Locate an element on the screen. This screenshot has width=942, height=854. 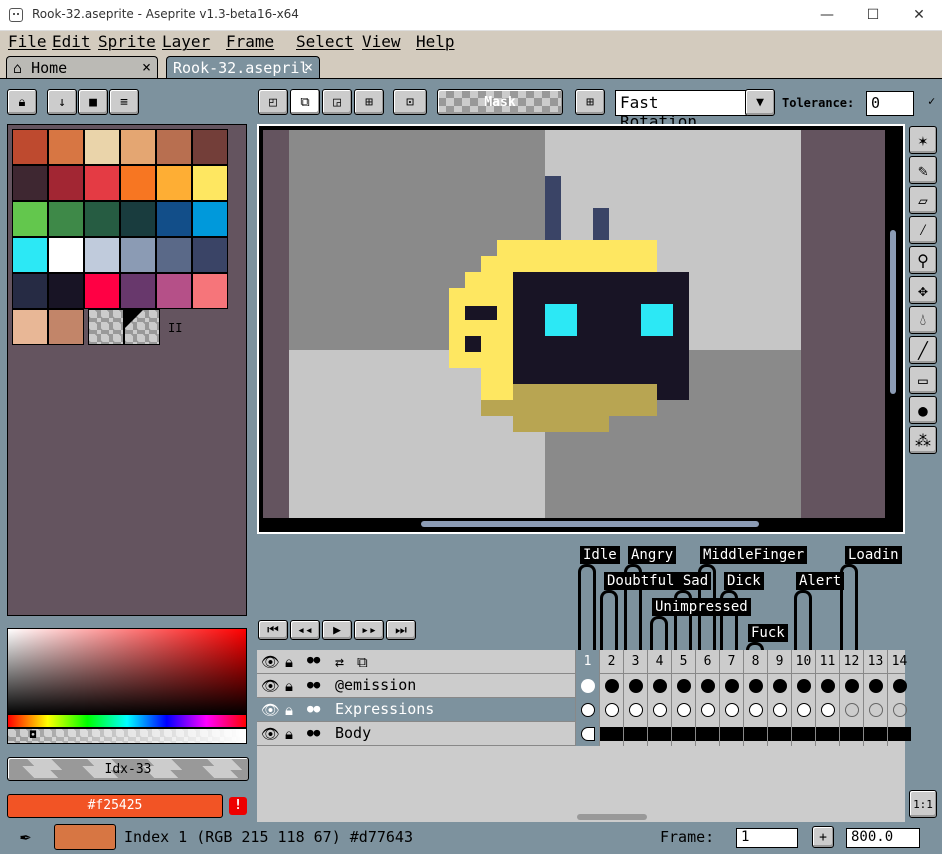
selection-replace-button: ◰ is located at coordinates (273, 102).